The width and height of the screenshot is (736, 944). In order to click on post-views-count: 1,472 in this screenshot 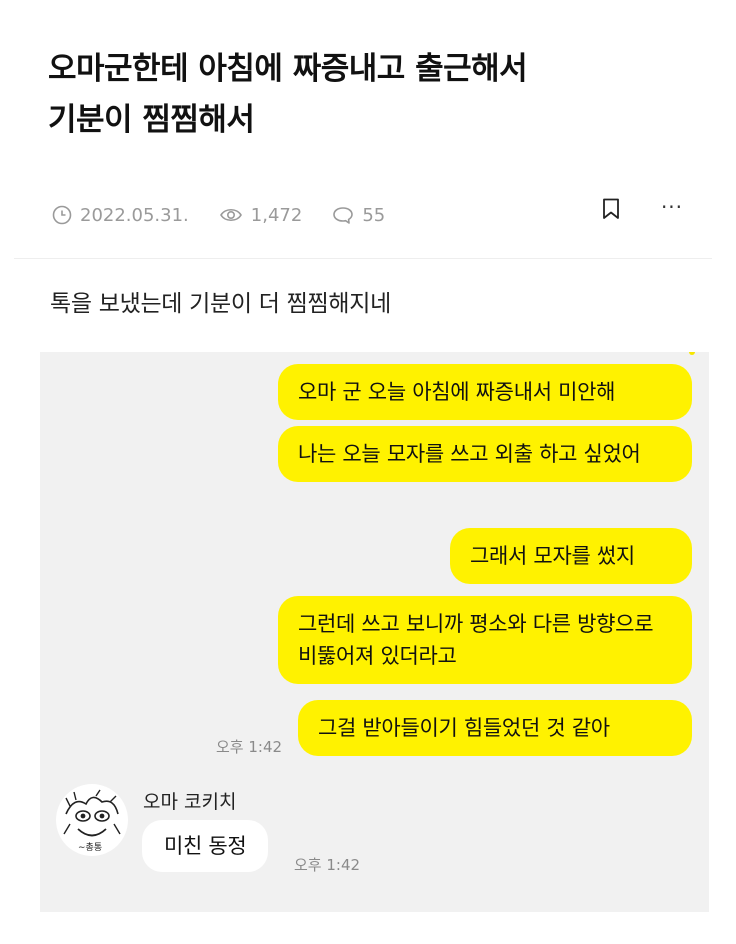, I will do `click(276, 215)`.